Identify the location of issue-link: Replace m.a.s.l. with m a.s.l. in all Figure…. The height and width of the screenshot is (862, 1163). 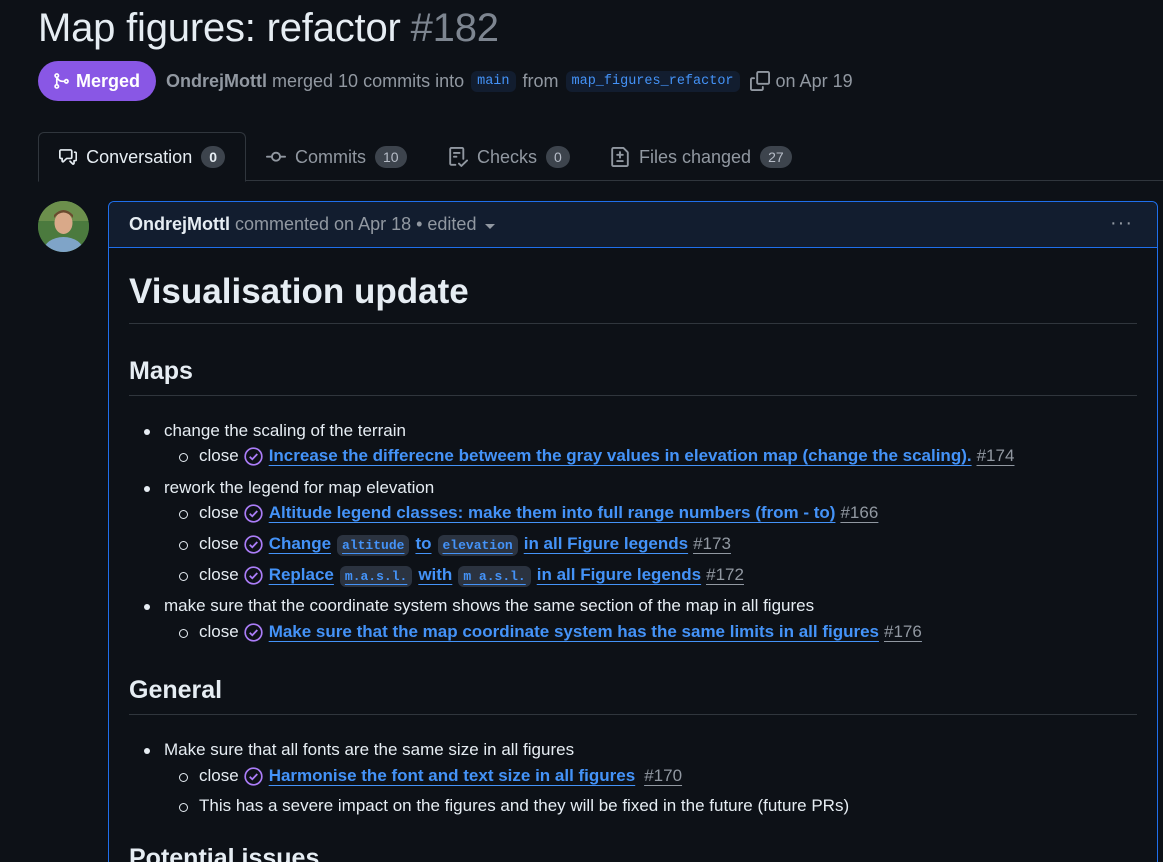
(506, 576).